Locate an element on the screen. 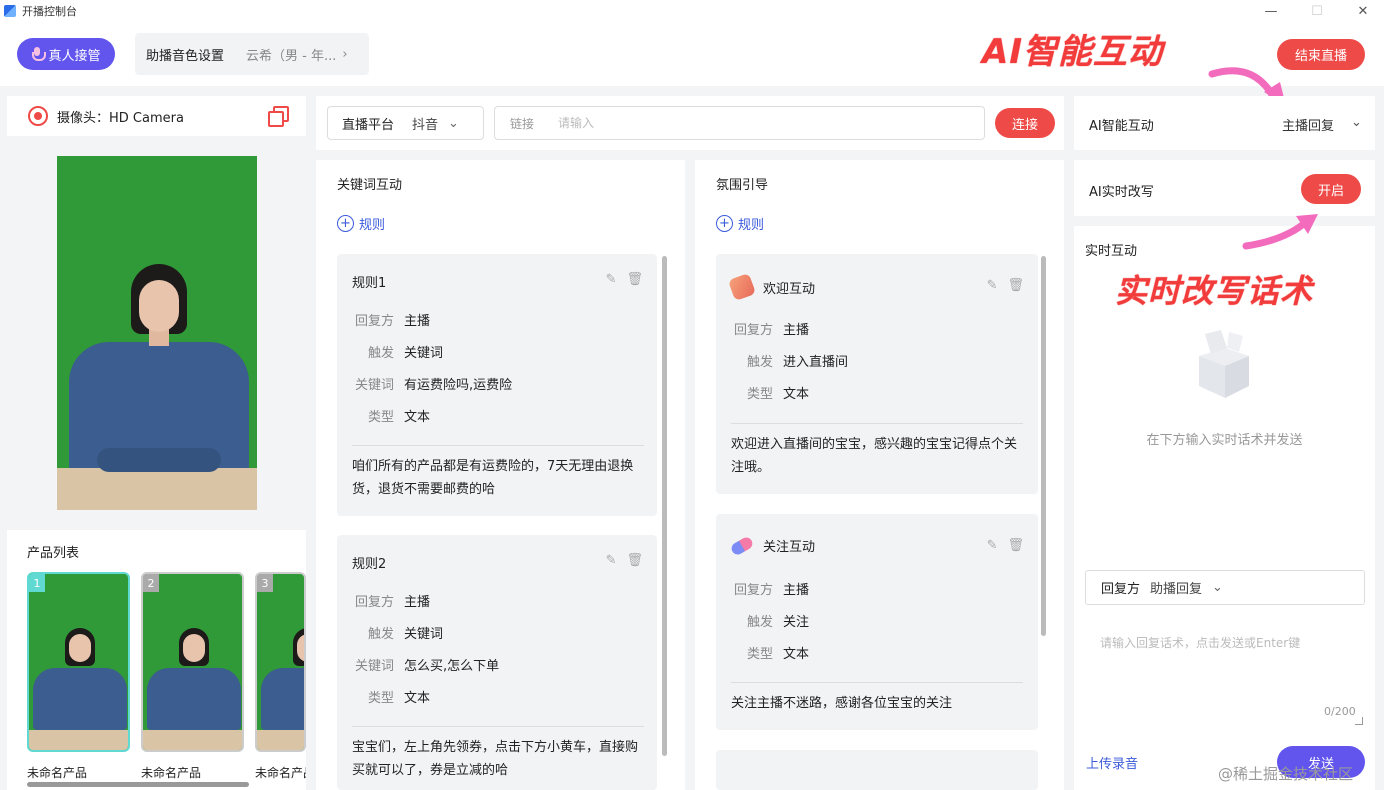  atmosphere-rule-card is located at coordinates (877, 770).